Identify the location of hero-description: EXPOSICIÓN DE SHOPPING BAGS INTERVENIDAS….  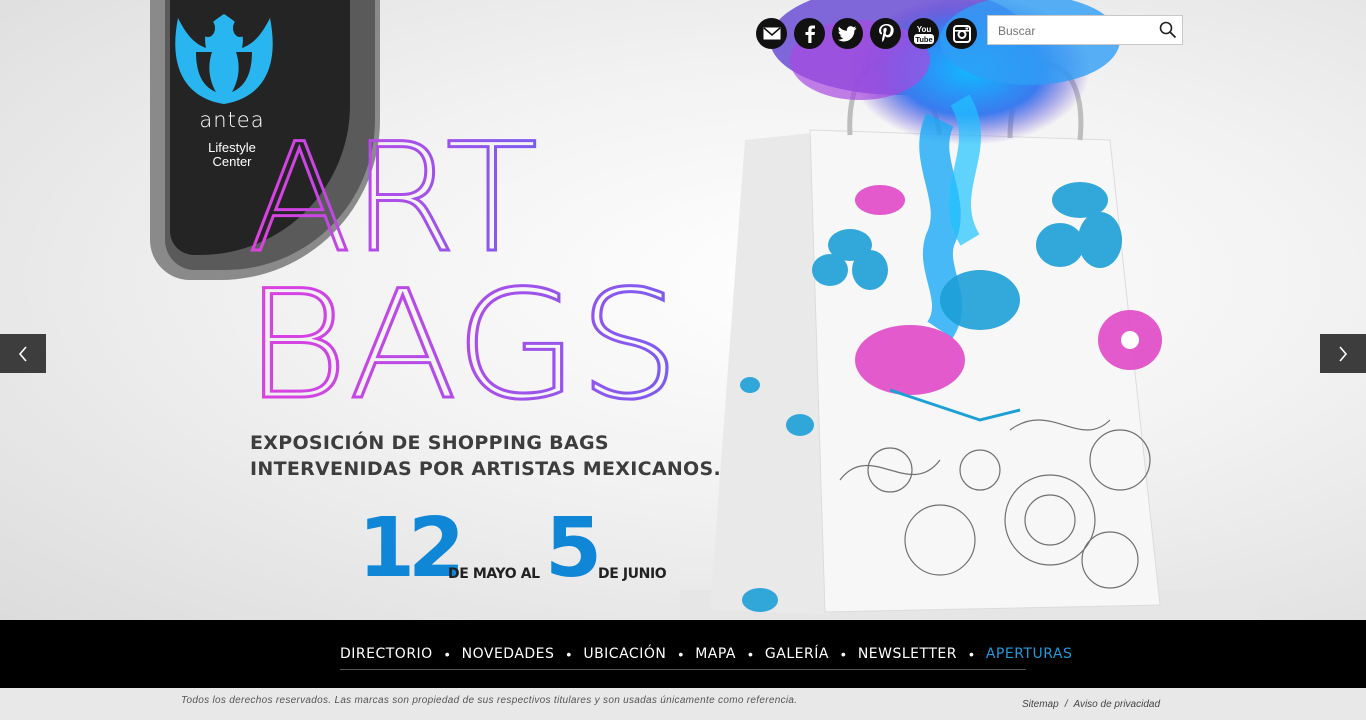
(485, 456).